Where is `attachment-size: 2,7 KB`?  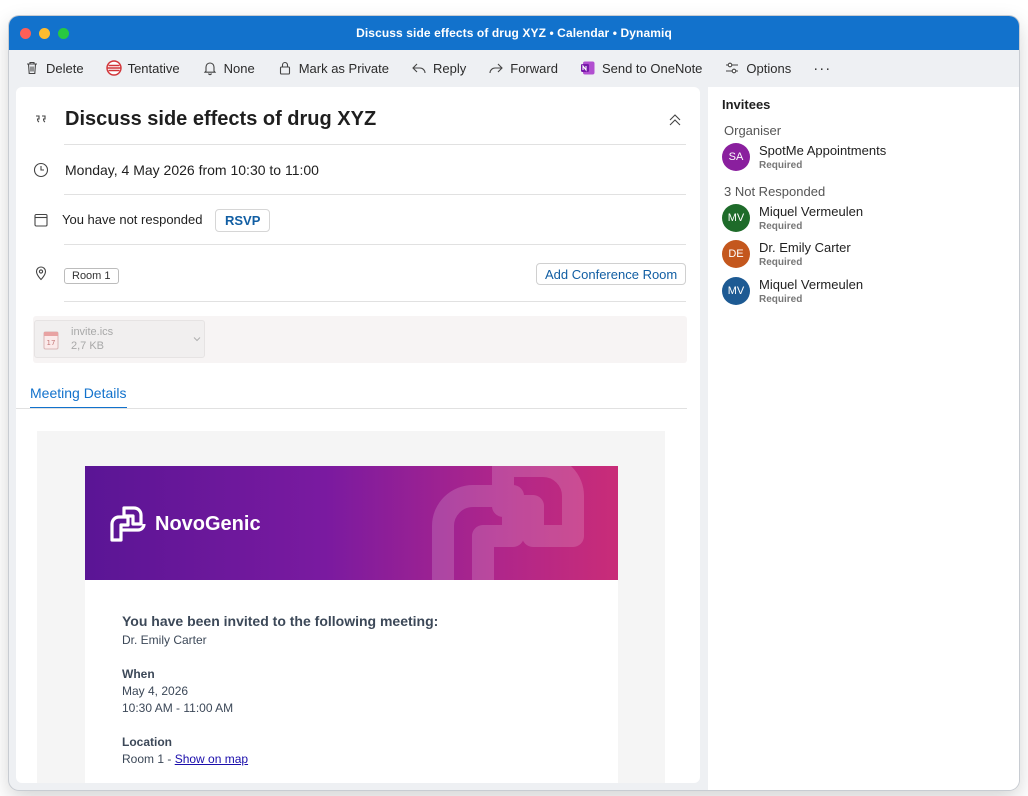
attachment-size: 2,7 KB is located at coordinates (88, 346).